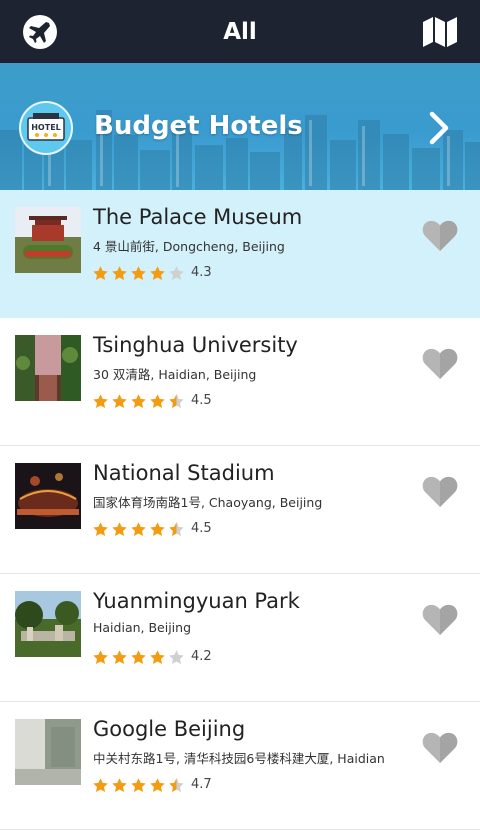  I want to click on place-address: 国家体育场南路1号, Chaoyang, Beijing, so click(208, 502).